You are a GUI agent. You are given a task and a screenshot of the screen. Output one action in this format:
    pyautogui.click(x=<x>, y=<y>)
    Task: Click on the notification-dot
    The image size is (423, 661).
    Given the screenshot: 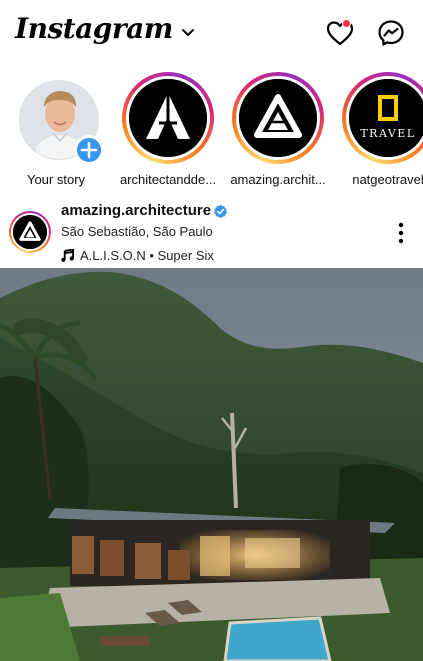 What is the action you would take?
    pyautogui.click(x=346, y=23)
    